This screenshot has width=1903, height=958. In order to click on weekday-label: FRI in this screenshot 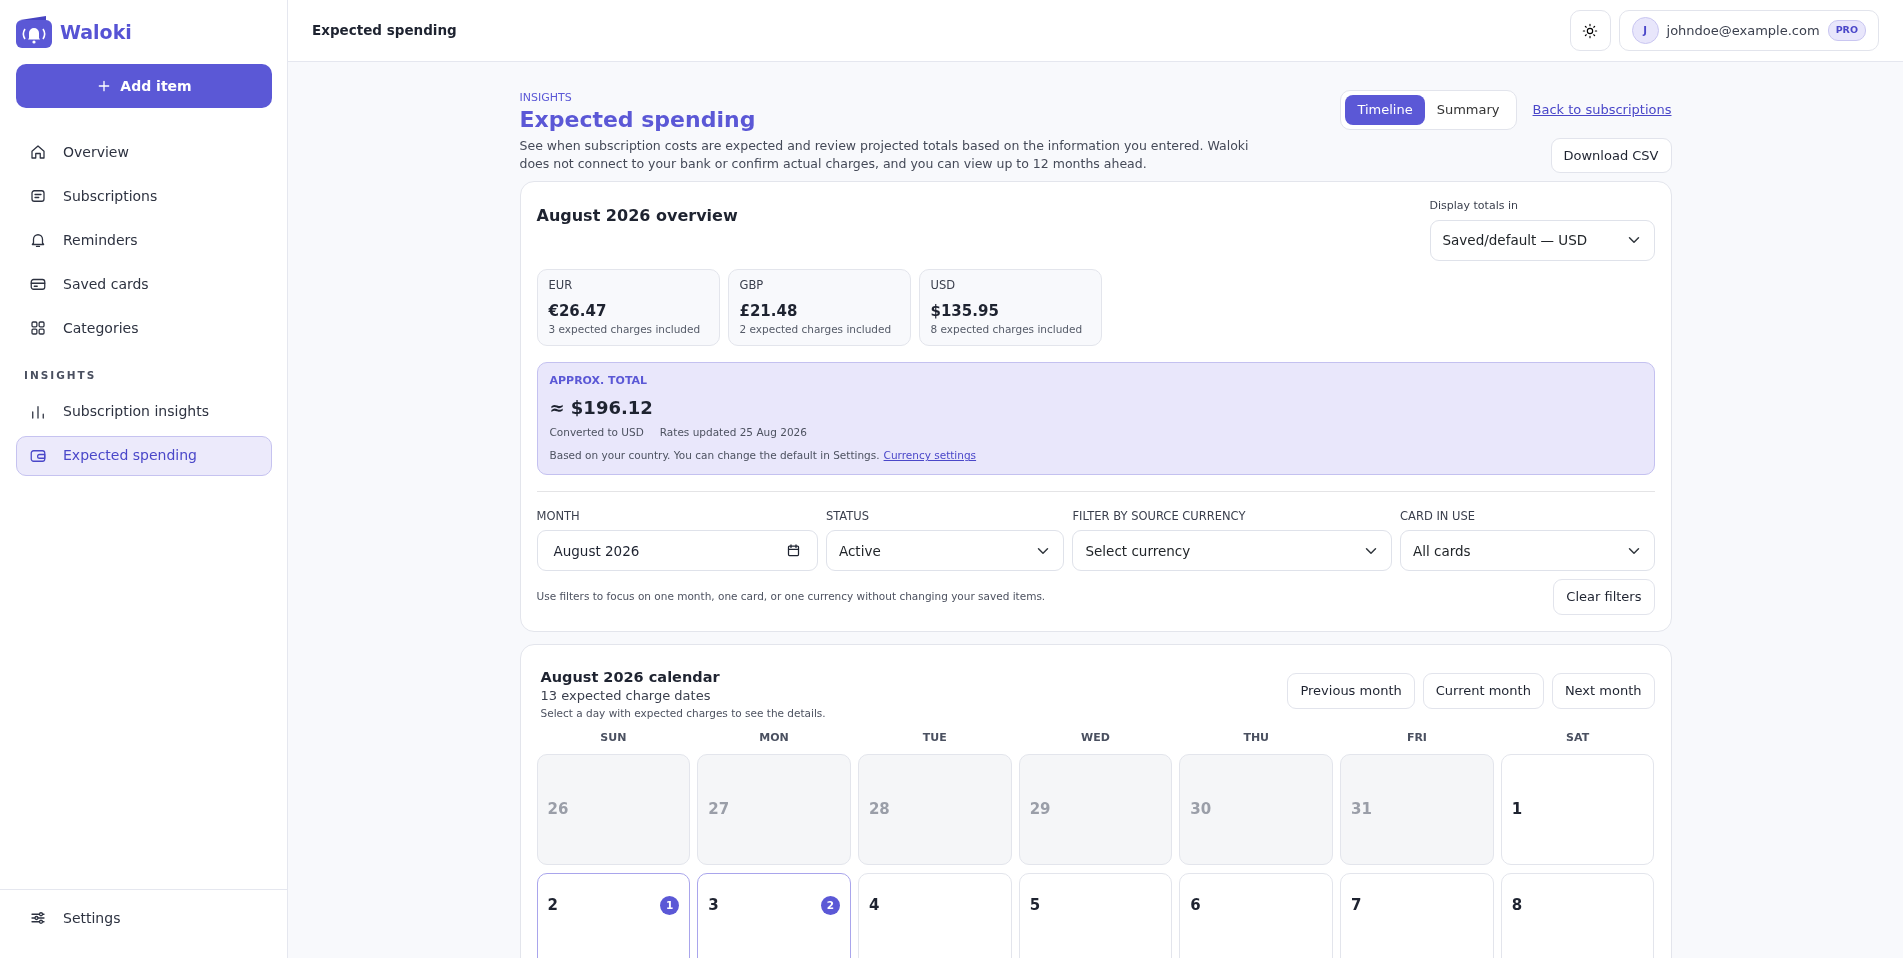, I will do `click(1416, 737)`.